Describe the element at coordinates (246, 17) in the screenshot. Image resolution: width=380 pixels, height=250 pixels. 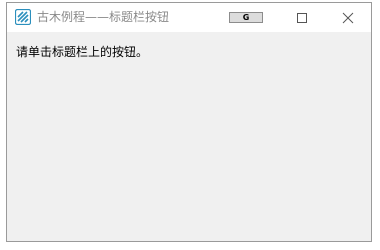
I see `titlebar-custom-button: G` at that location.